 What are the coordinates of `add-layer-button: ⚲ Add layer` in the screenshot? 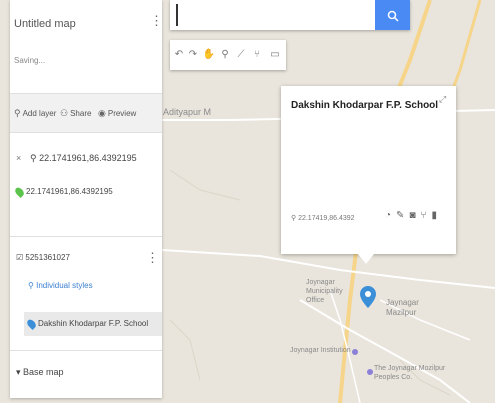 It's located at (35, 113).